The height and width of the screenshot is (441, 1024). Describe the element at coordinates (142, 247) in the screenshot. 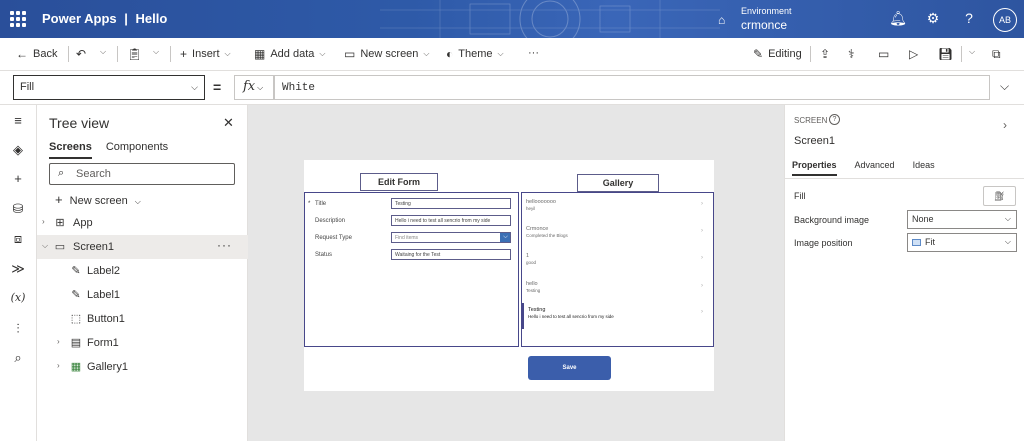

I see `tree-node-screen1: ⌵ ▭ Screen1 ···` at that location.